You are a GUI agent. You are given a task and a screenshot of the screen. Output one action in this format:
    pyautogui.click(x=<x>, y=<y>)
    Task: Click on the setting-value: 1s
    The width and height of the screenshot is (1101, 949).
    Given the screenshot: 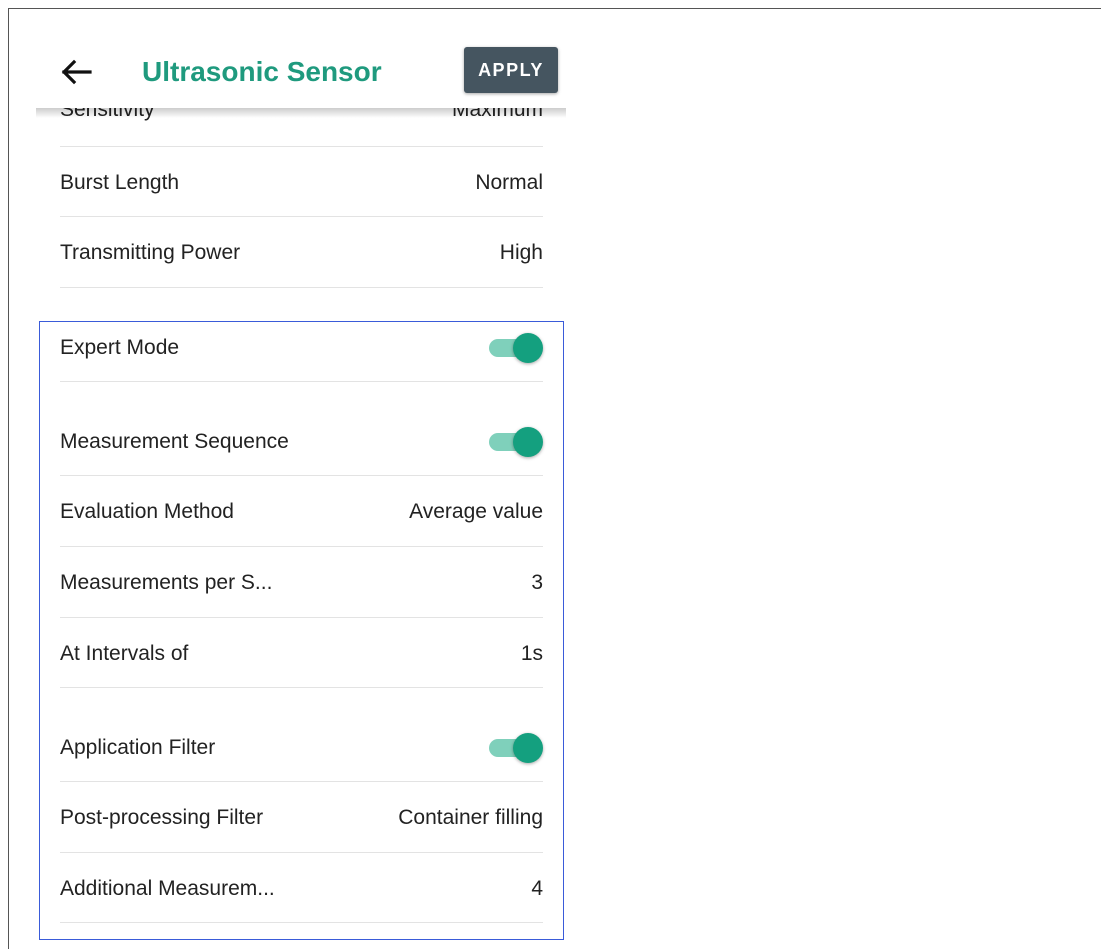 What is the action you would take?
    pyautogui.click(x=531, y=653)
    